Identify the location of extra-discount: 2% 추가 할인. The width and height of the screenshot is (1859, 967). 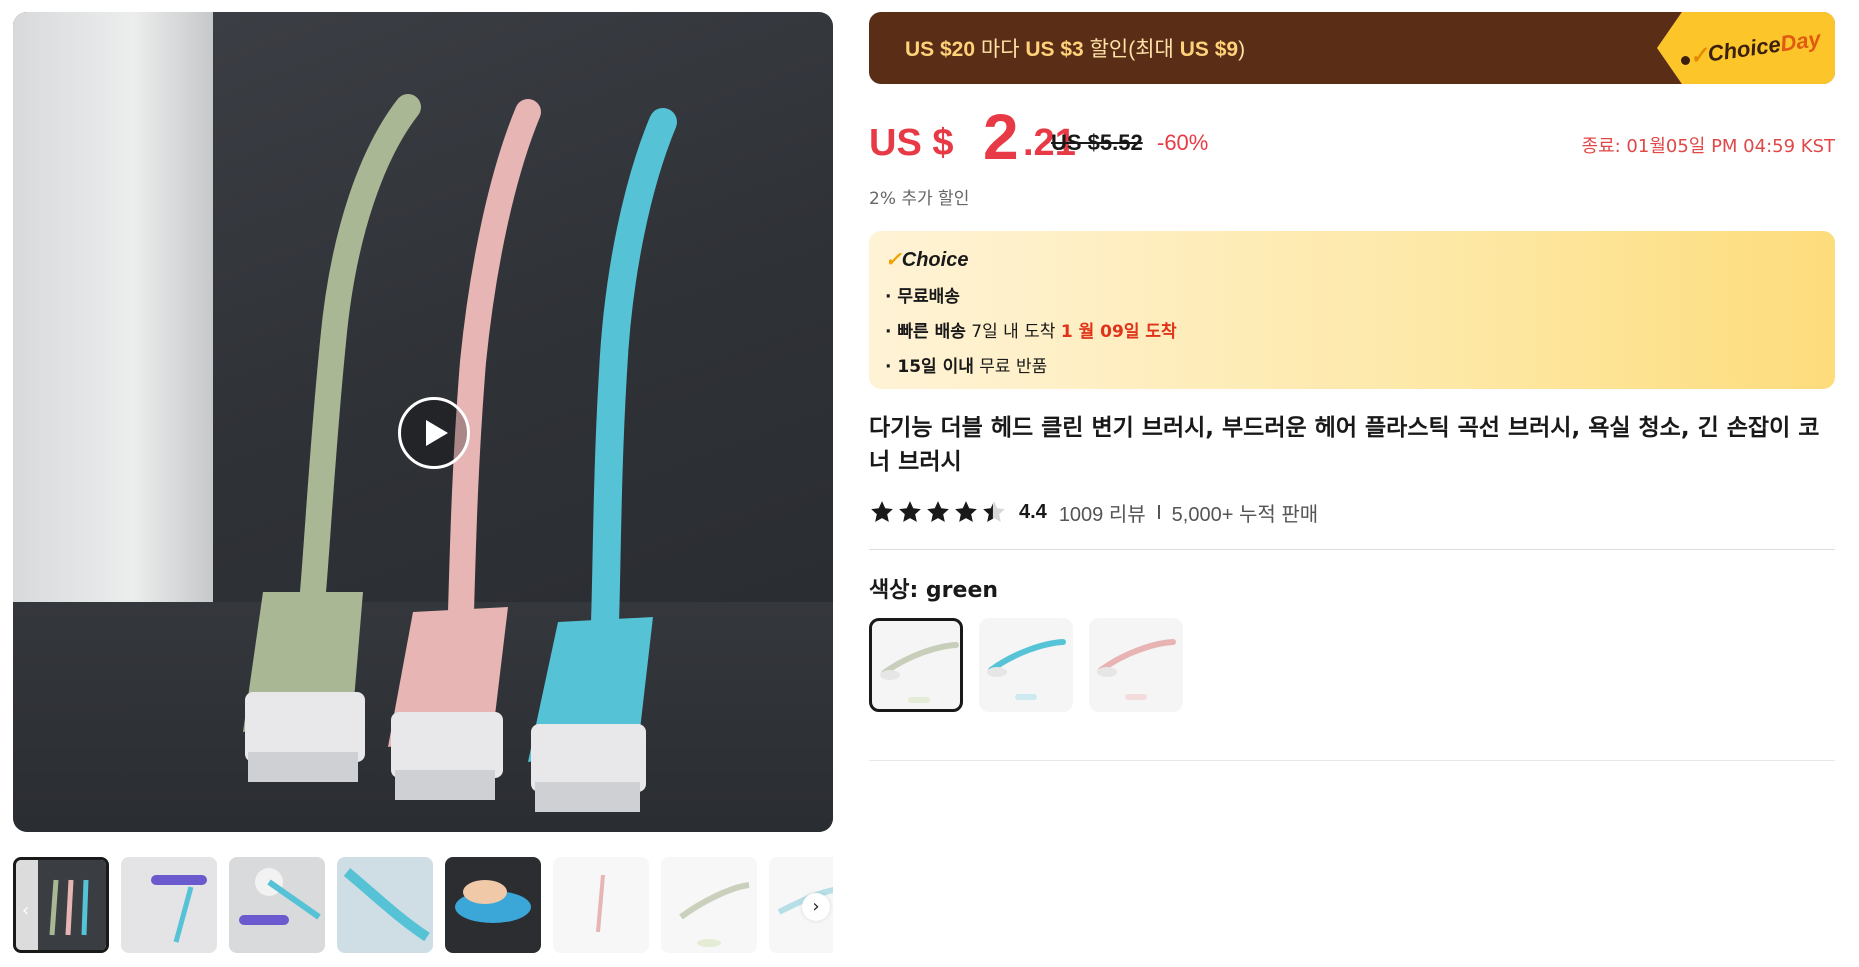
(919, 199).